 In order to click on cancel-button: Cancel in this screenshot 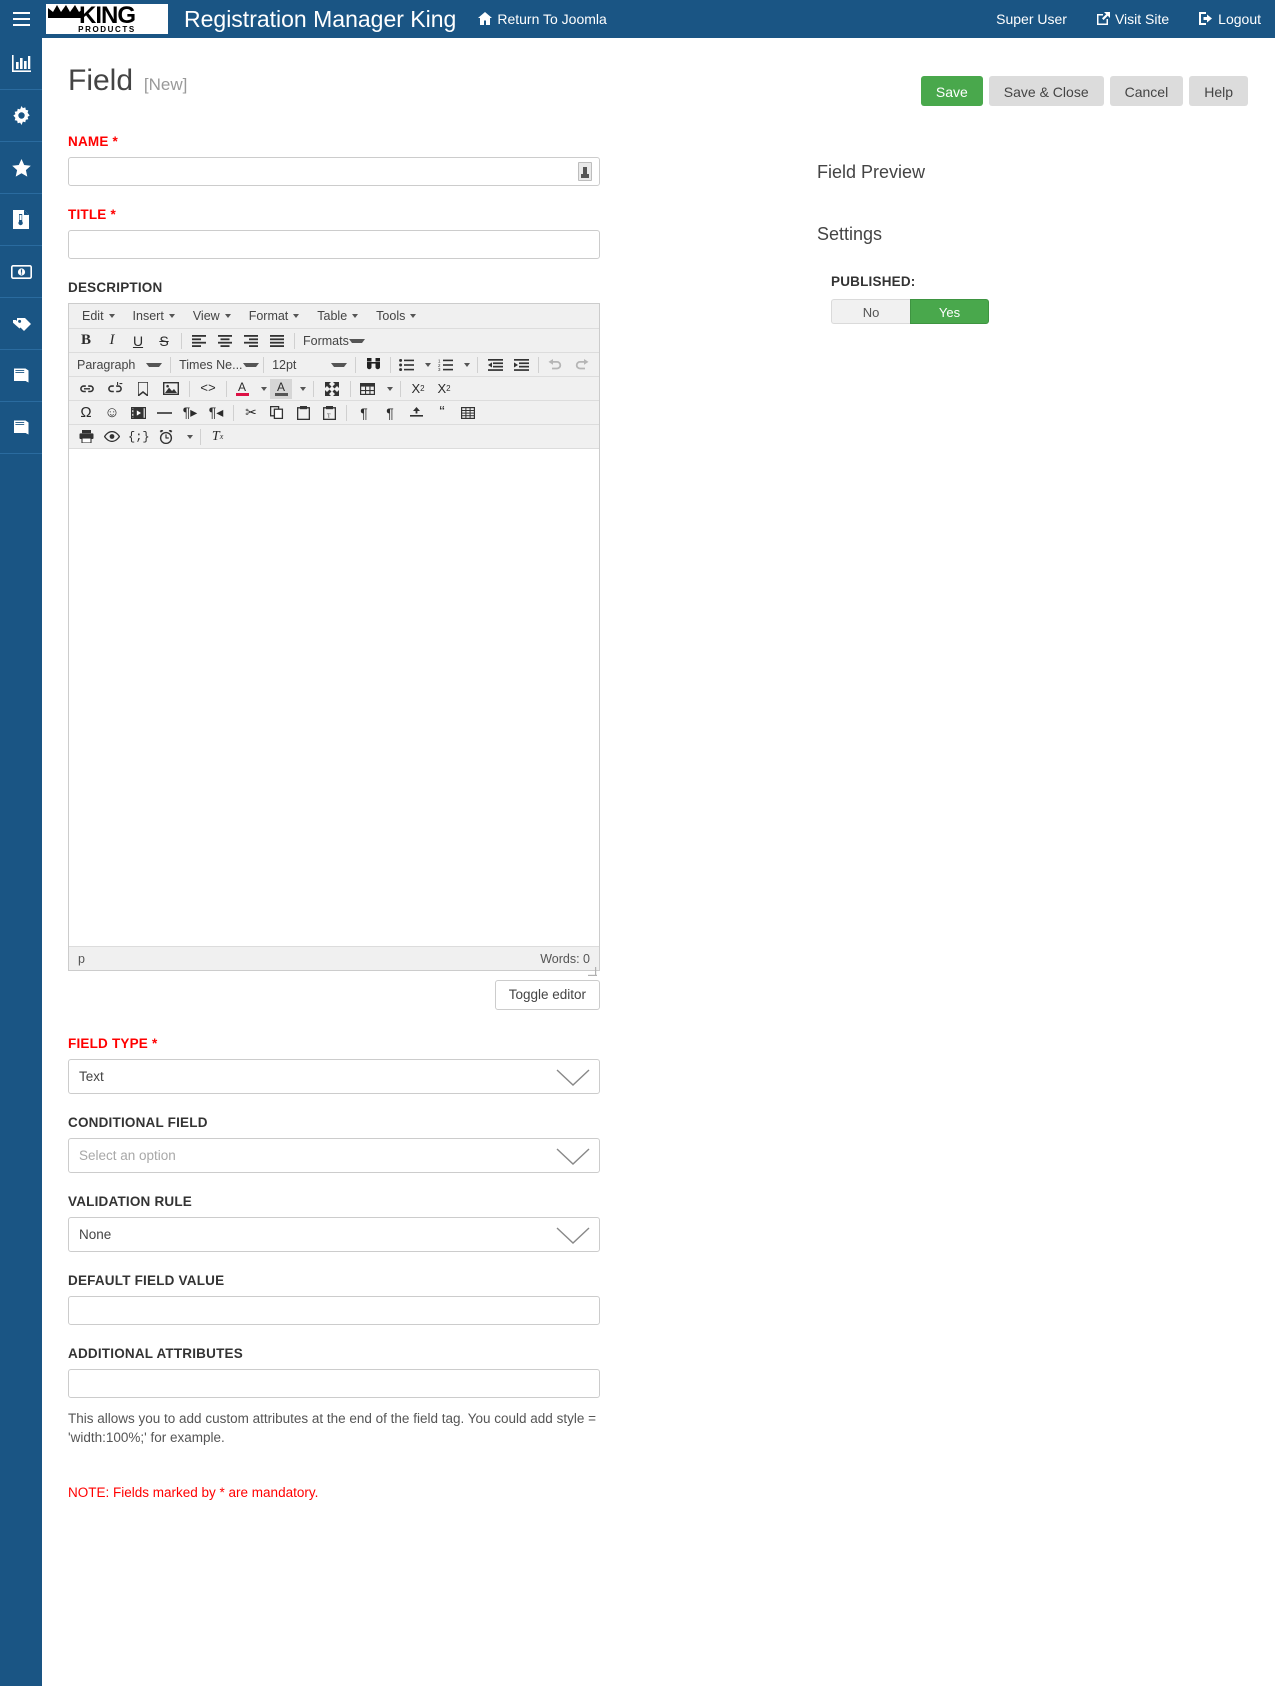, I will do `click(1146, 91)`.